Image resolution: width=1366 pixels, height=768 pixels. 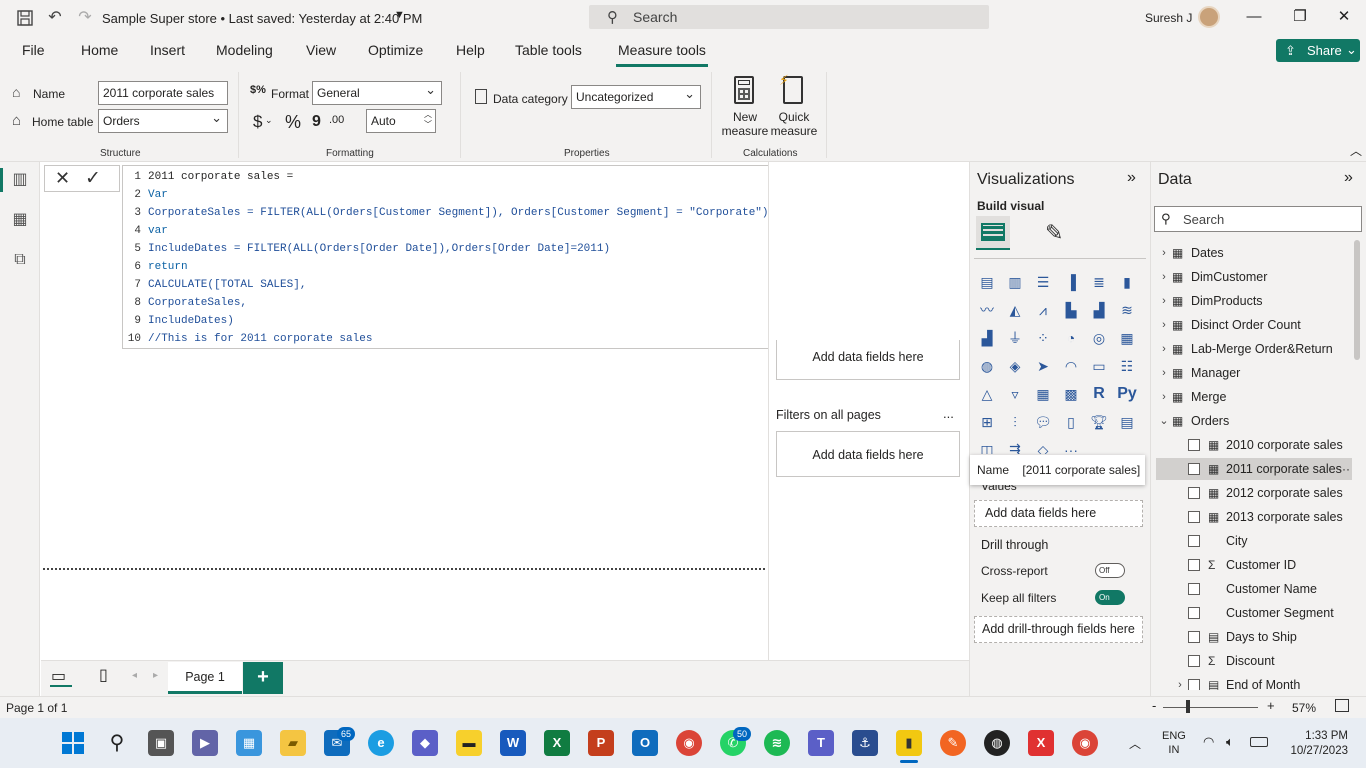 I want to click on field-row: ▦ 2013 corporate sales, so click(x=1254, y=517).